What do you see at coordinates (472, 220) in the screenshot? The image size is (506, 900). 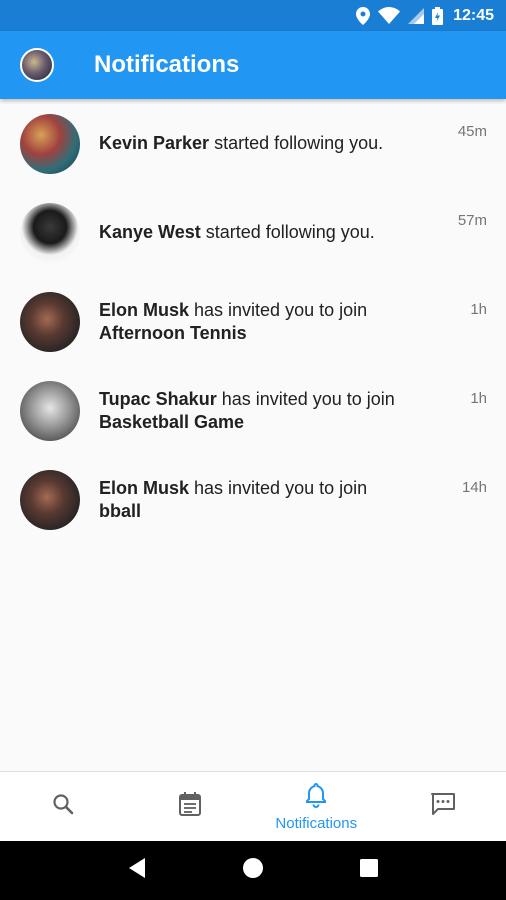 I see `timestamp: 57m` at bounding box center [472, 220].